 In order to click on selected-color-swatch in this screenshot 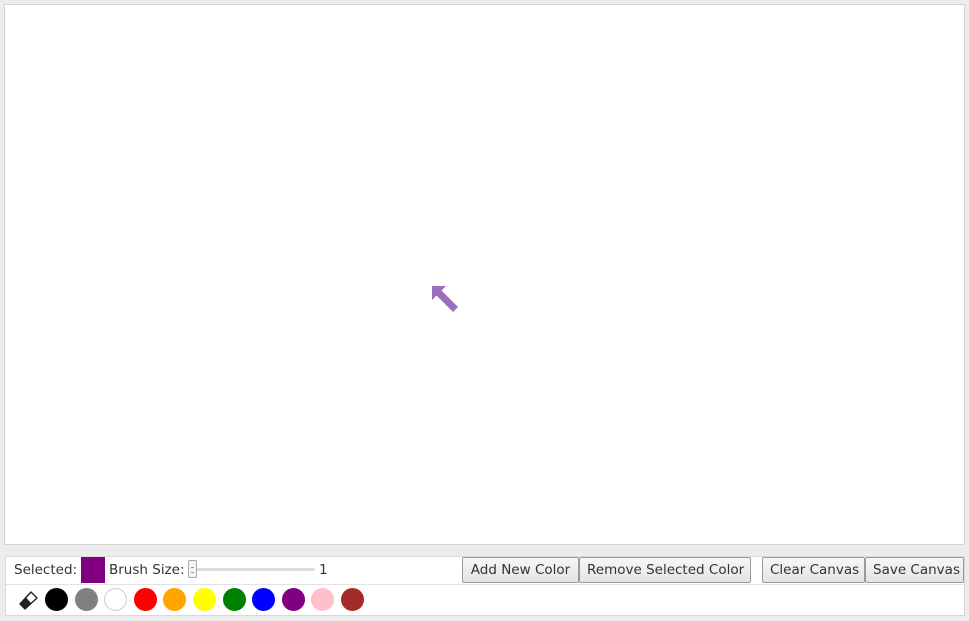, I will do `click(93, 570)`.